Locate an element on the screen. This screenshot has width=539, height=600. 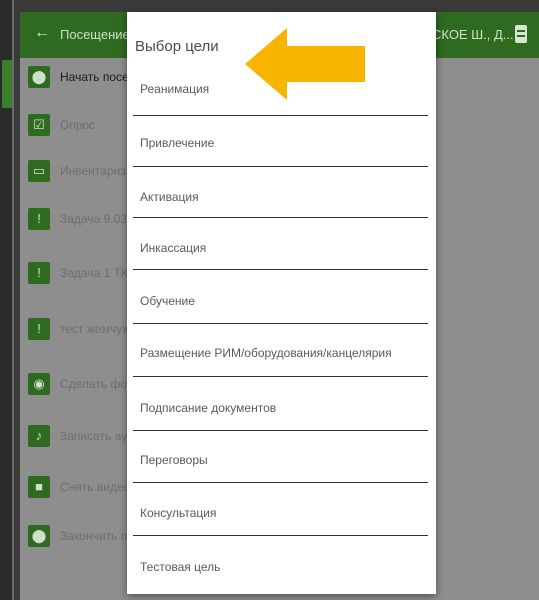
checkbox-icon: ☑ is located at coordinates (39, 125).